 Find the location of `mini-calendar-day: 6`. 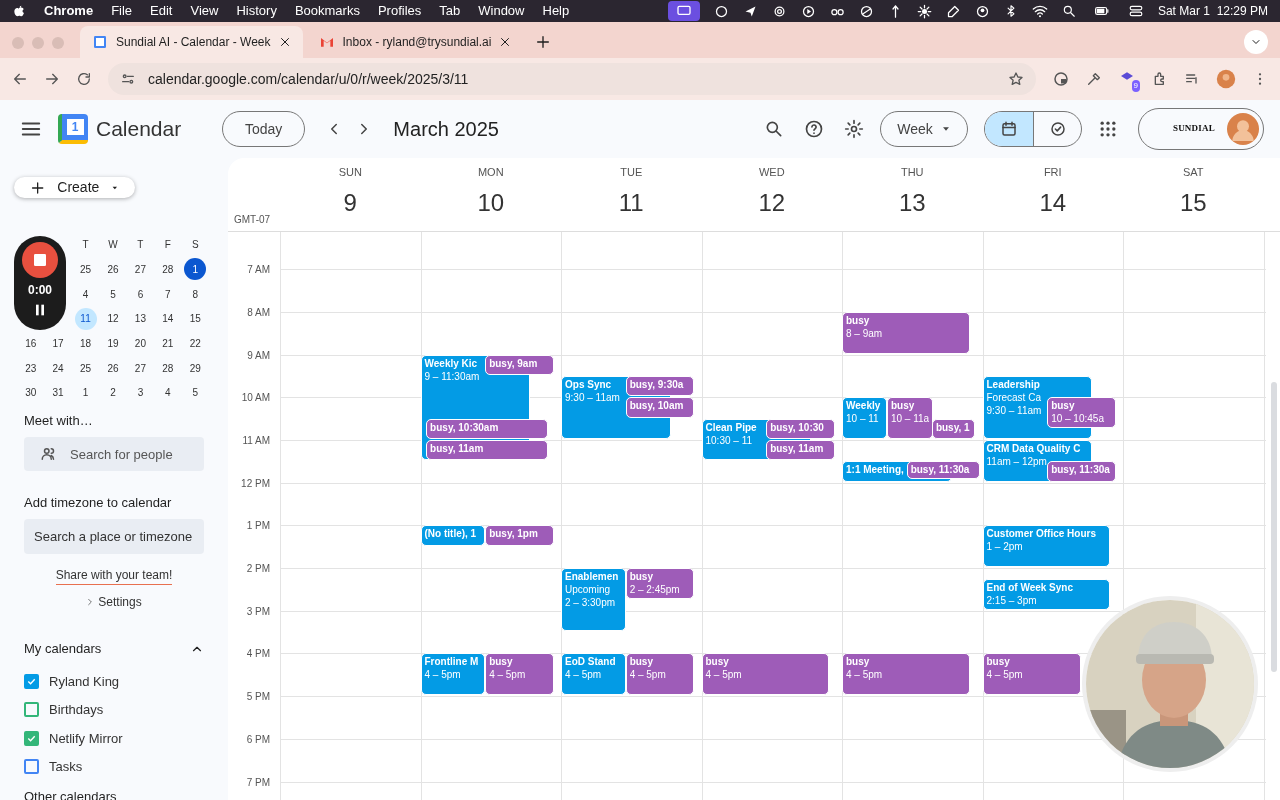

mini-calendar-day: 6 is located at coordinates (140, 294).